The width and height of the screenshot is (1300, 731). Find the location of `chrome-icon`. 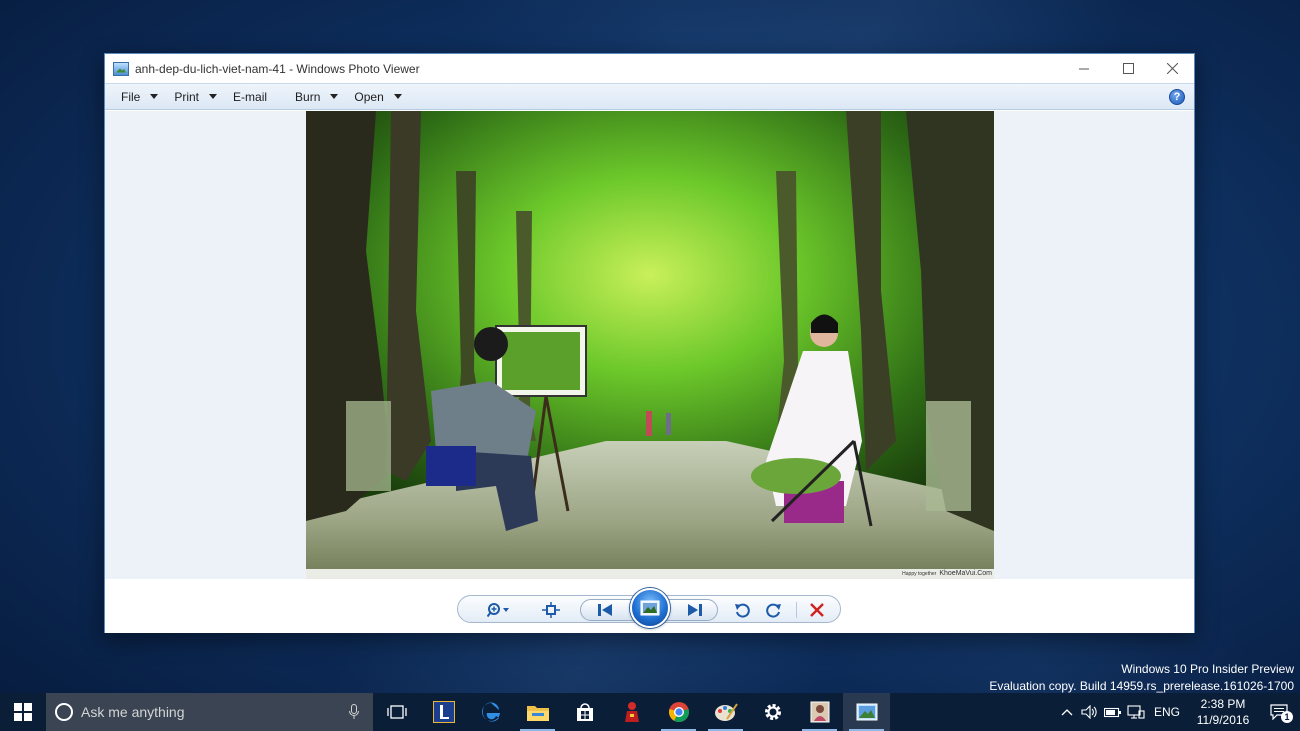

chrome-icon is located at coordinates (678, 712).